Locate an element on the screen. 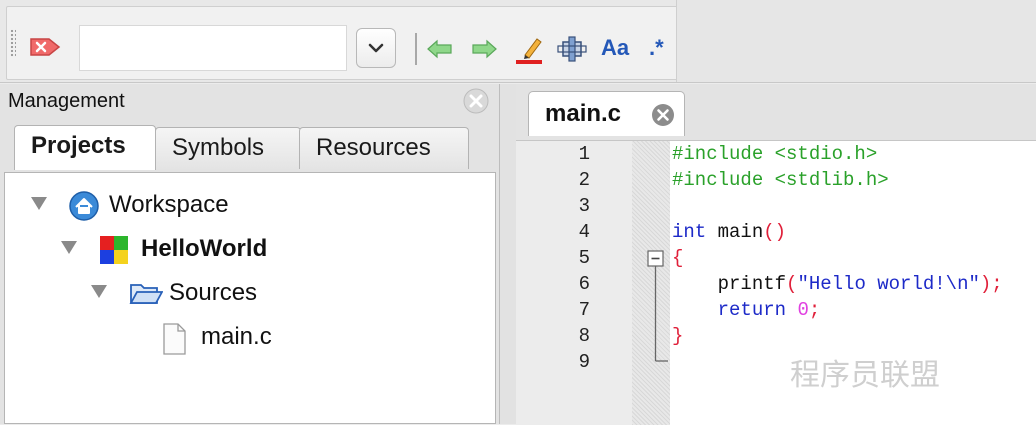 The image size is (1036, 425). code-token: ( is located at coordinates (792, 284).